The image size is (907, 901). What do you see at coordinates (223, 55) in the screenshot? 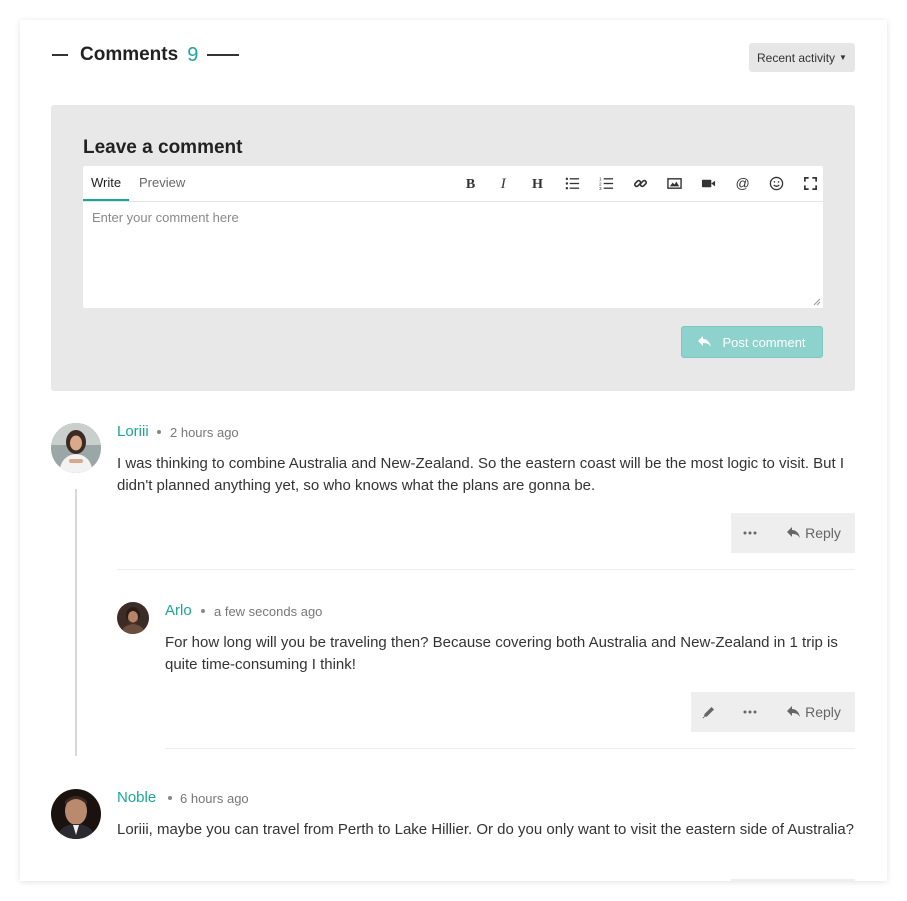
I see `header-dash-right` at bounding box center [223, 55].